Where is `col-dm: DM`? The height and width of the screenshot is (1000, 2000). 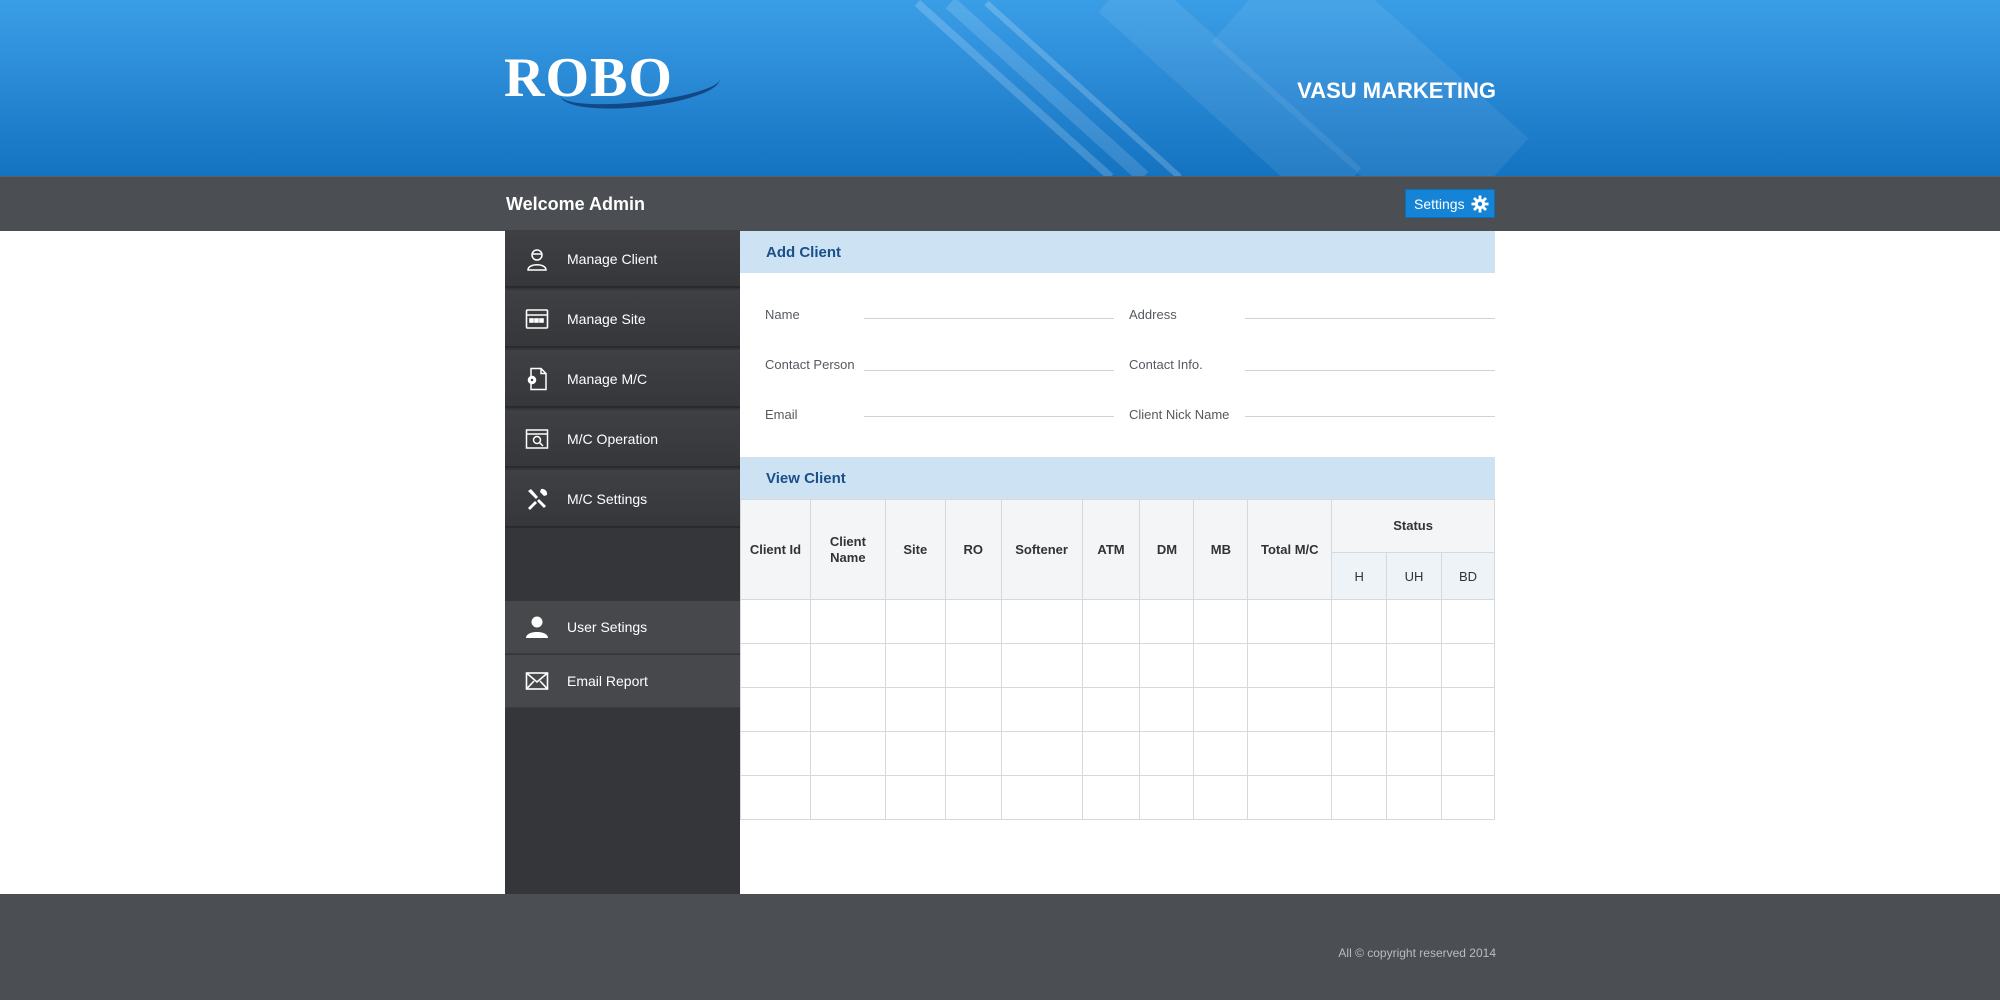 col-dm: DM is located at coordinates (1167, 549).